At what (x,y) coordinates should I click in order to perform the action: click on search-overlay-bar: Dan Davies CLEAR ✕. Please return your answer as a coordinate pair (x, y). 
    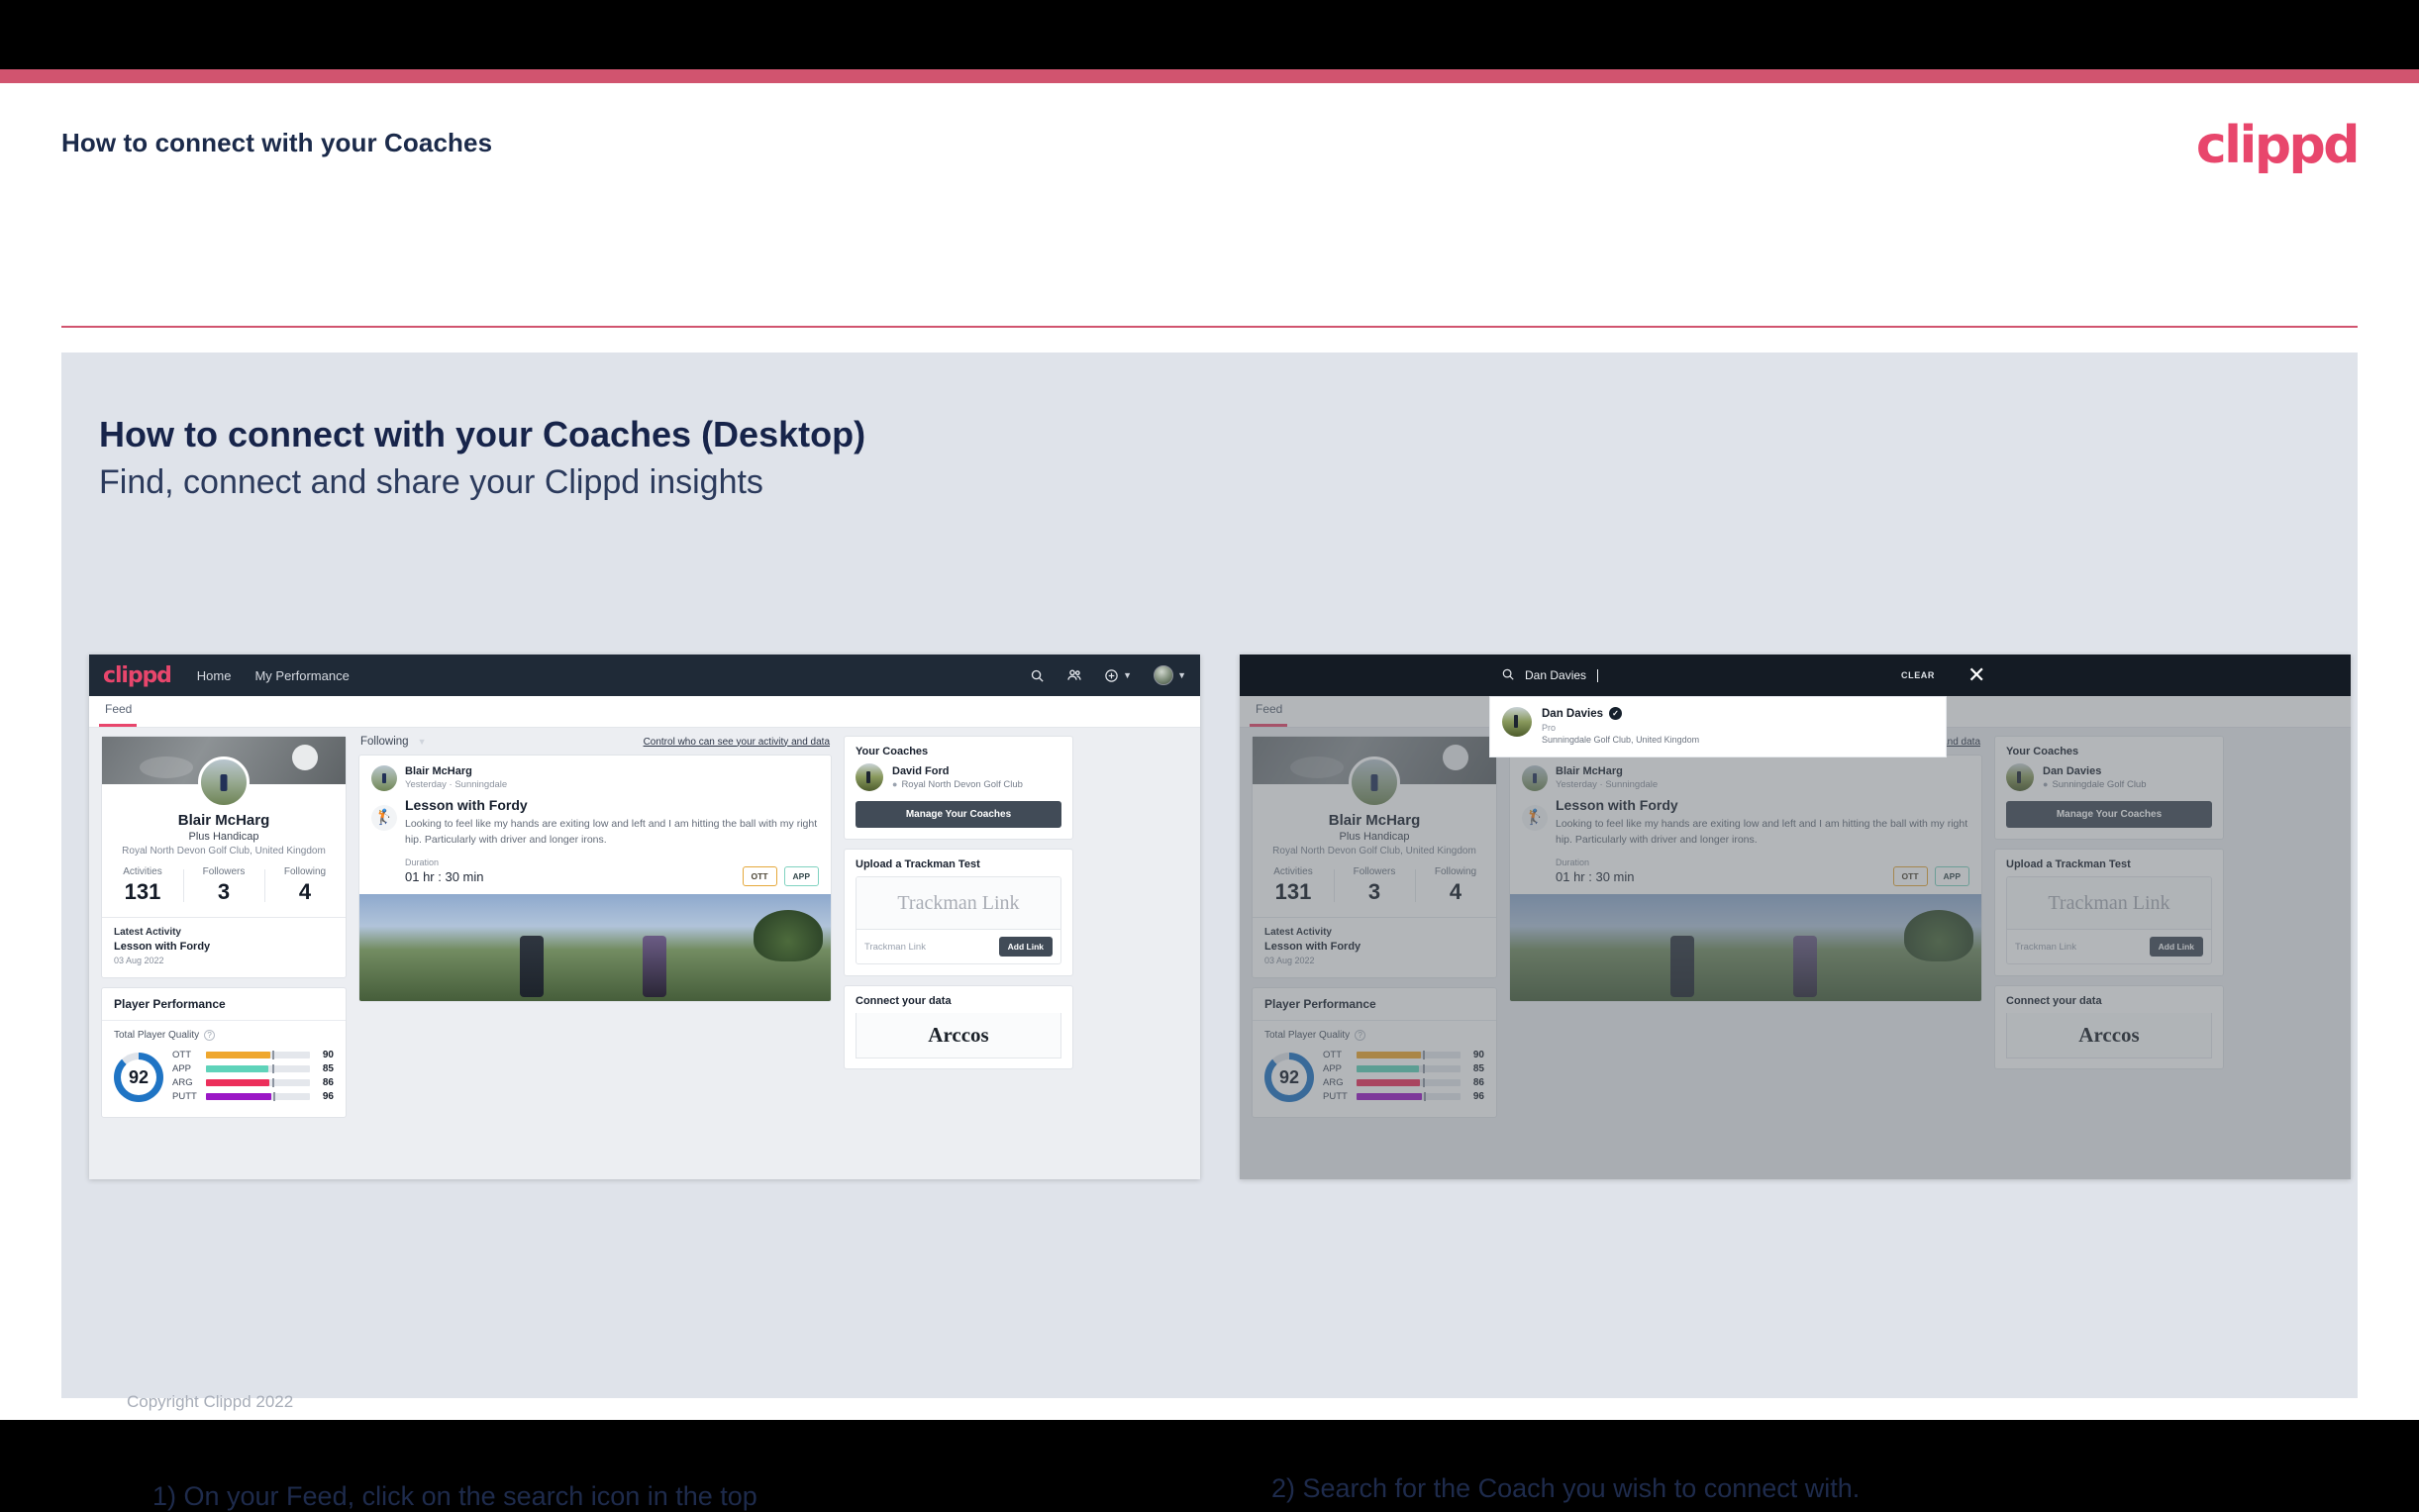
    Looking at the image, I should click on (1795, 675).